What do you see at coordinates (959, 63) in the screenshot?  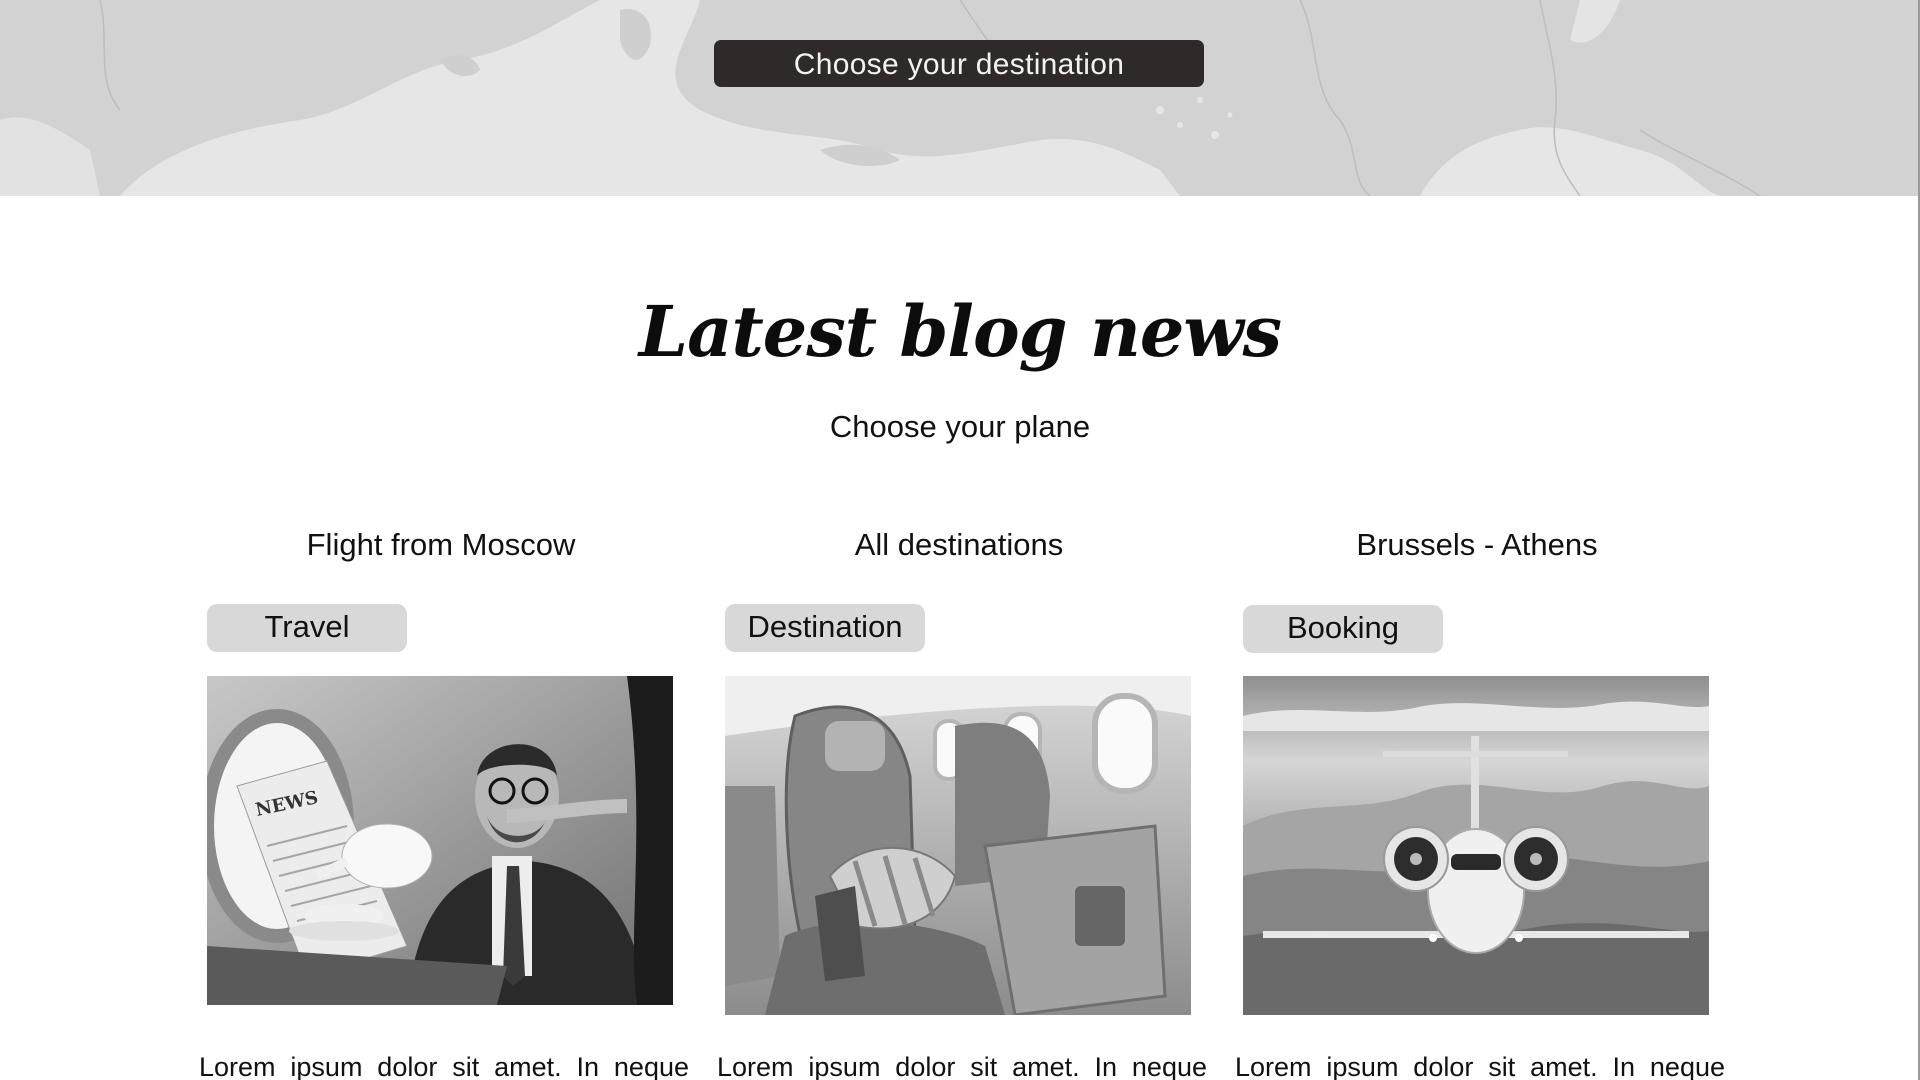 I see `choose-destination-button: Choose your destination` at bounding box center [959, 63].